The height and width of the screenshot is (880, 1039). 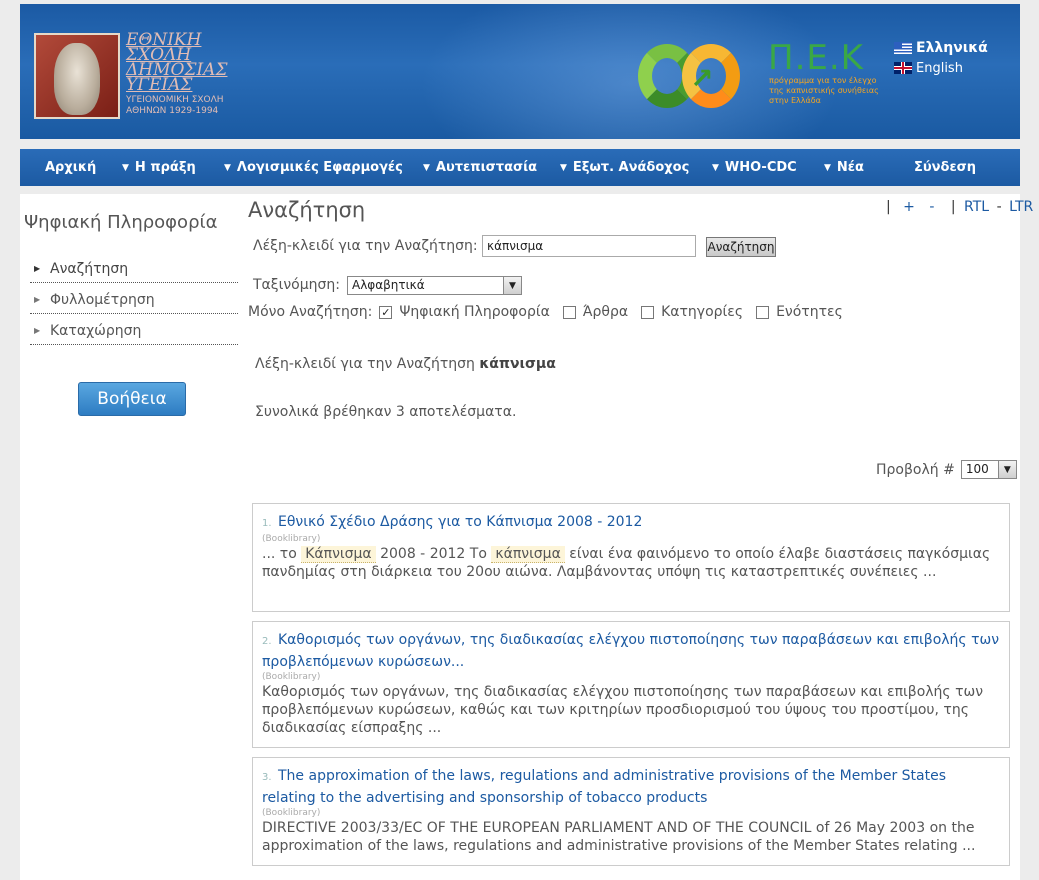 What do you see at coordinates (741, 247) in the screenshot?
I see `search-button: Αναζήτηση` at bounding box center [741, 247].